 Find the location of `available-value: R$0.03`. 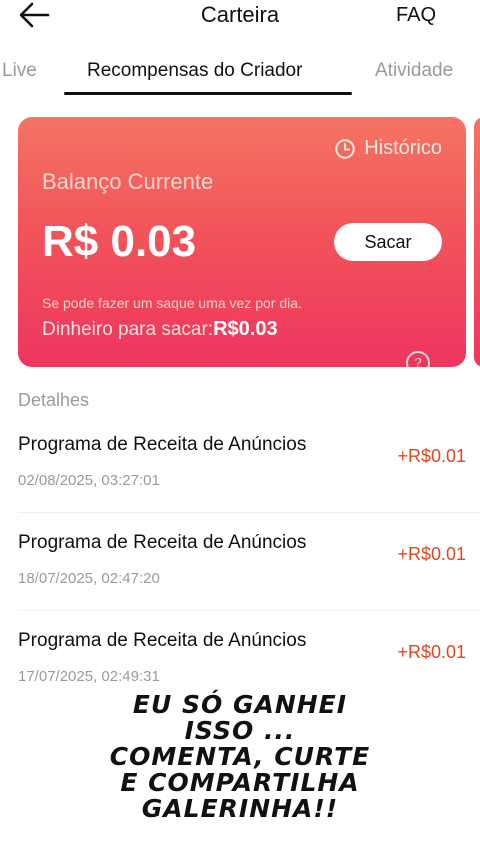

available-value: R$0.03 is located at coordinates (245, 329).